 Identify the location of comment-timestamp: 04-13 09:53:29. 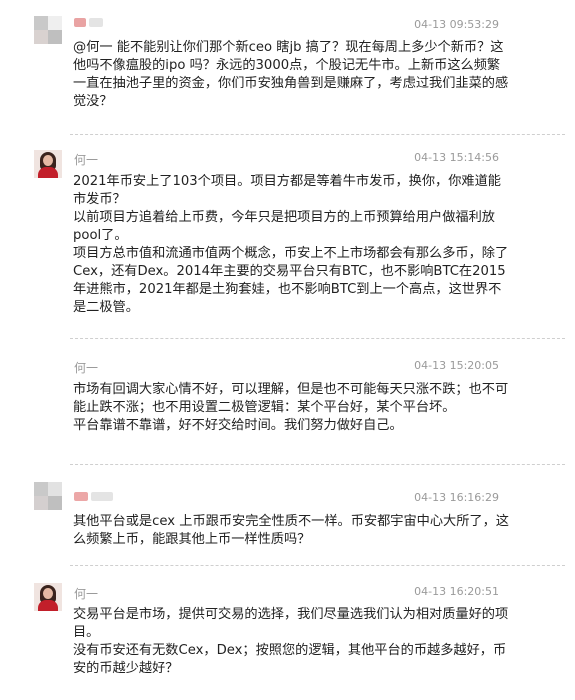
(456, 24).